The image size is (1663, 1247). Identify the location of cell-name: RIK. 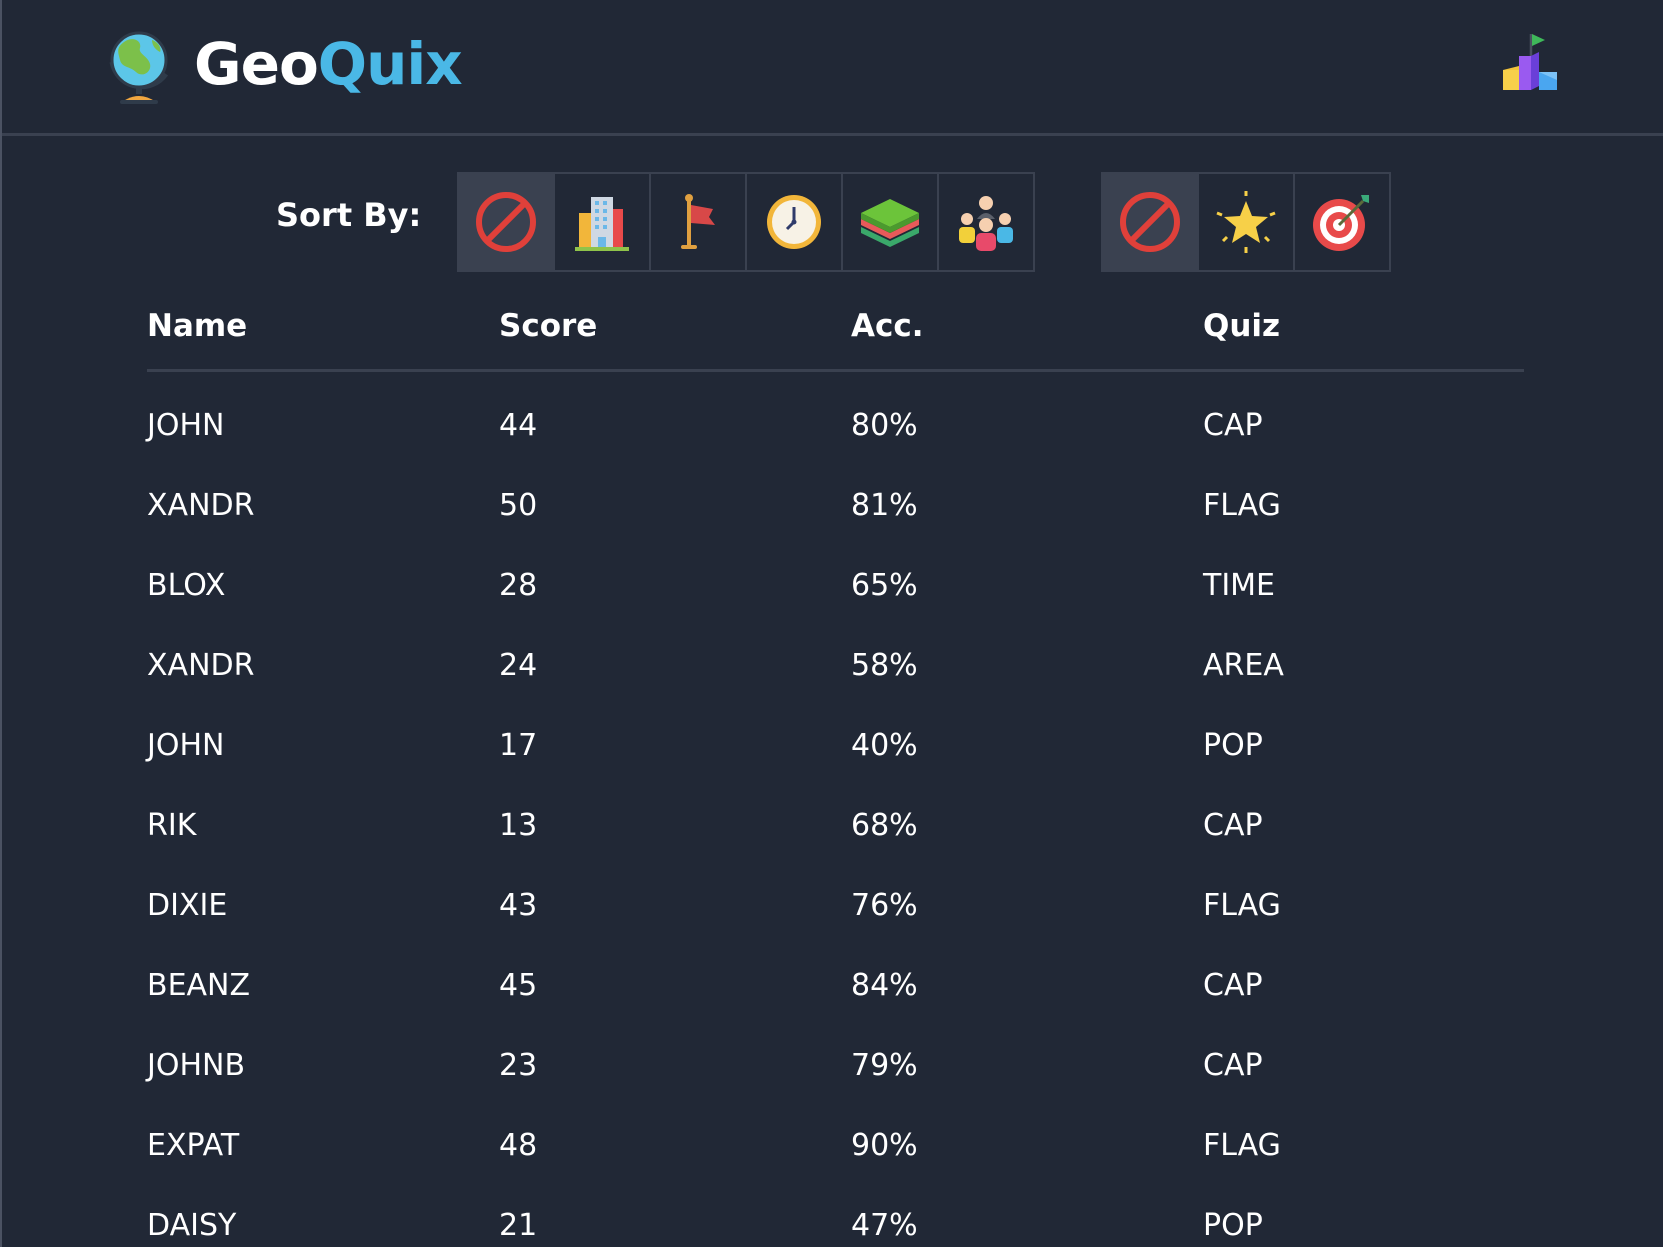
(172, 825).